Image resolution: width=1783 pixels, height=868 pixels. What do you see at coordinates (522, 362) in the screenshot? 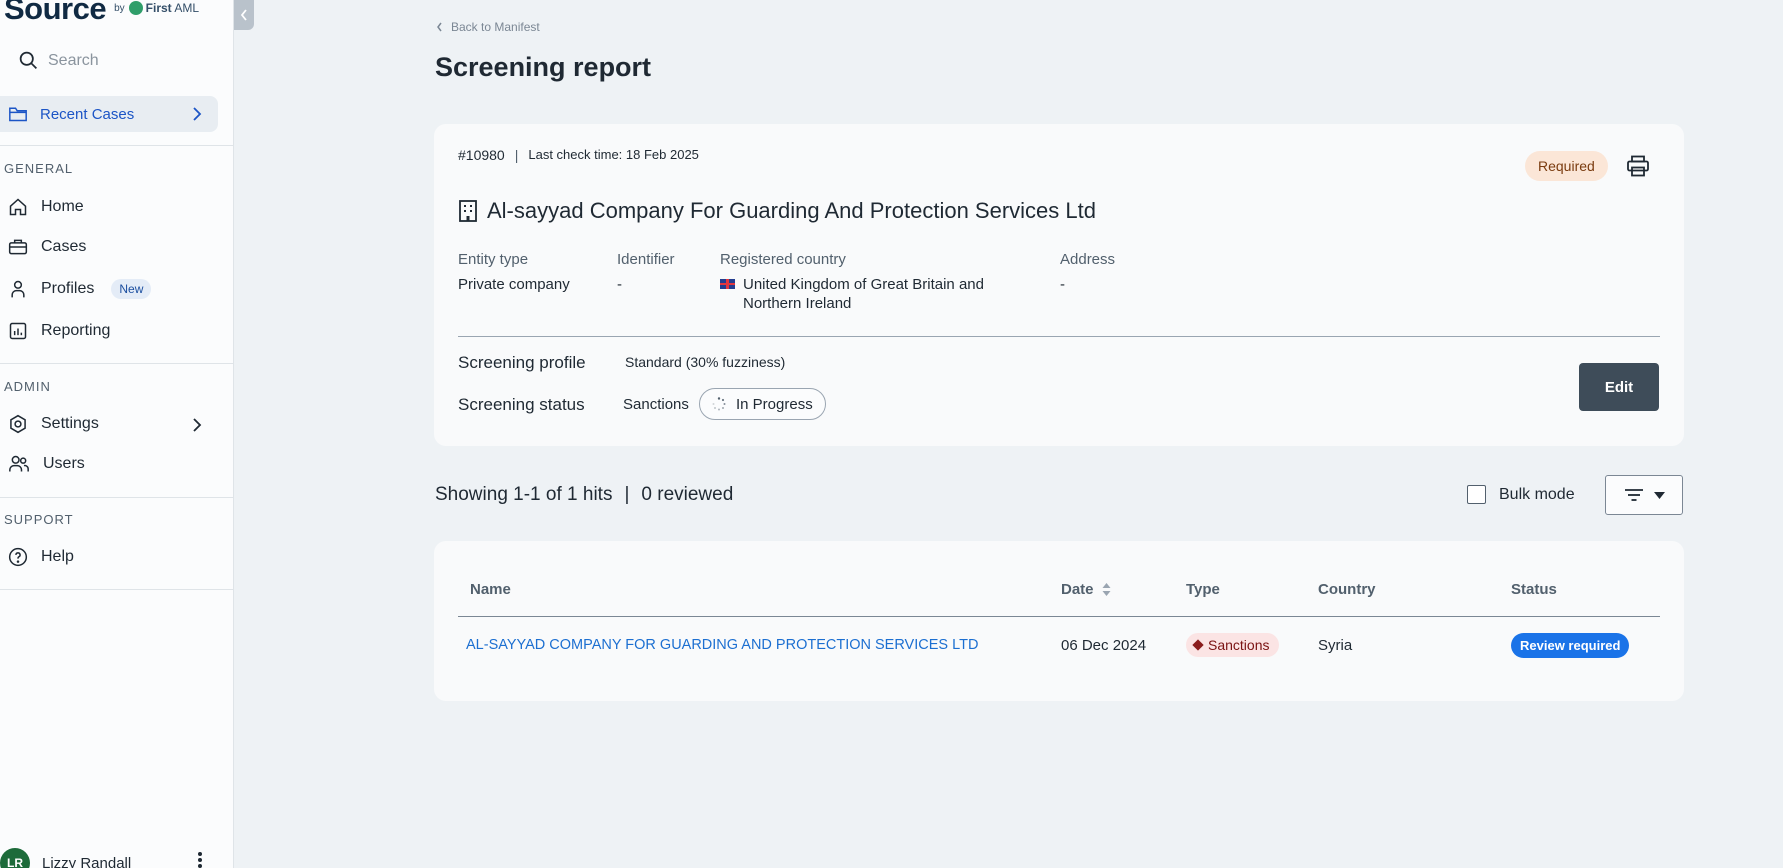
I see `screening-profile-label: Screening profile` at bounding box center [522, 362].